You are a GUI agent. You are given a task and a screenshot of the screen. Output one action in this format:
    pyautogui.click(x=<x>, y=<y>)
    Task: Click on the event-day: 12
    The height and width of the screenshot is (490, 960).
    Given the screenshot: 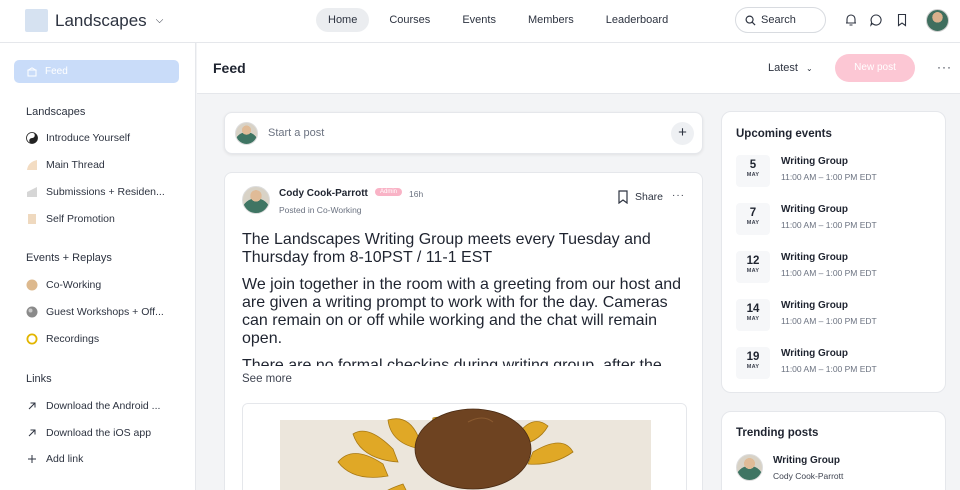 What is the action you would take?
    pyautogui.click(x=753, y=261)
    